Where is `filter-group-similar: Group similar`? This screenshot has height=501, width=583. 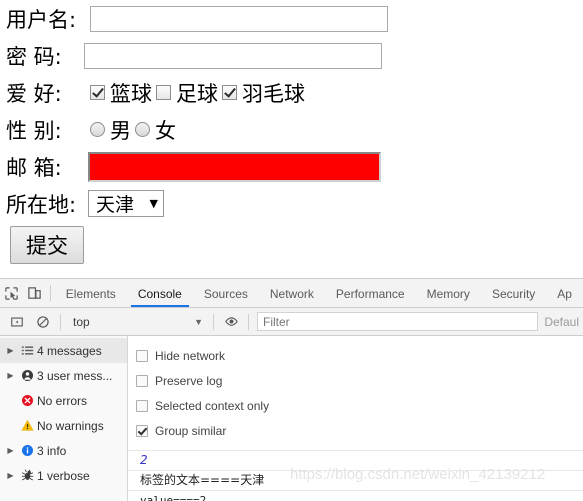
filter-group-similar: Group similar is located at coordinates (359, 430).